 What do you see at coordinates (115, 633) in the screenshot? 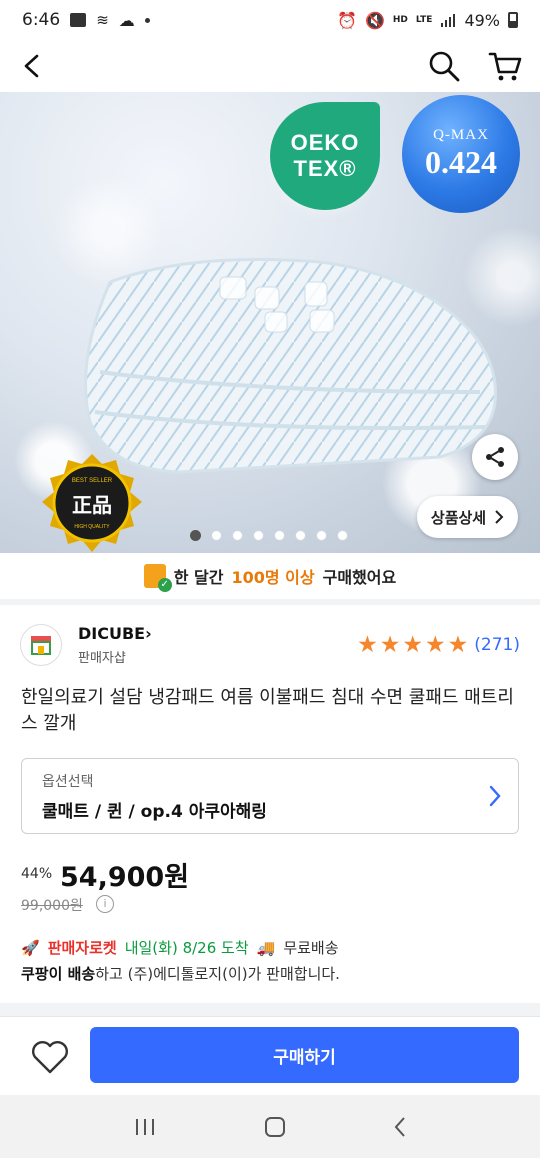
I see `seller-name-link: DICUBE›` at bounding box center [115, 633].